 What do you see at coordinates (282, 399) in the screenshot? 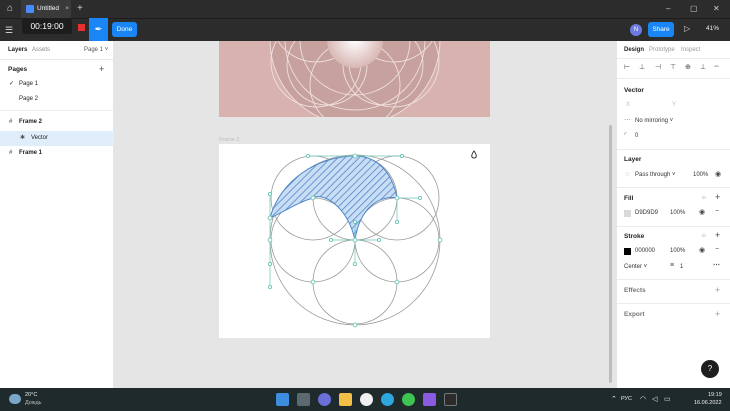
I see `windows-start-icon` at bounding box center [282, 399].